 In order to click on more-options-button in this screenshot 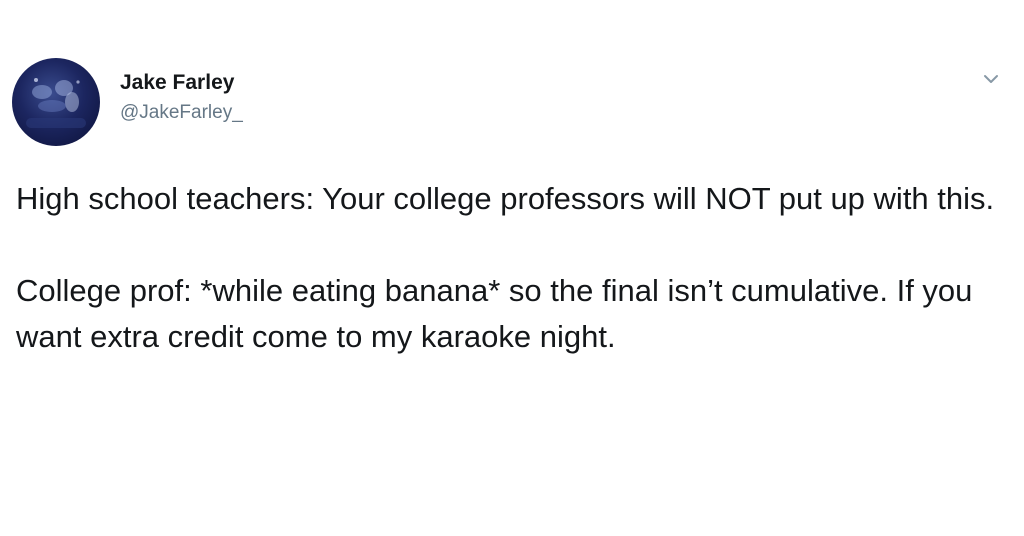, I will do `click(991, 79)`.